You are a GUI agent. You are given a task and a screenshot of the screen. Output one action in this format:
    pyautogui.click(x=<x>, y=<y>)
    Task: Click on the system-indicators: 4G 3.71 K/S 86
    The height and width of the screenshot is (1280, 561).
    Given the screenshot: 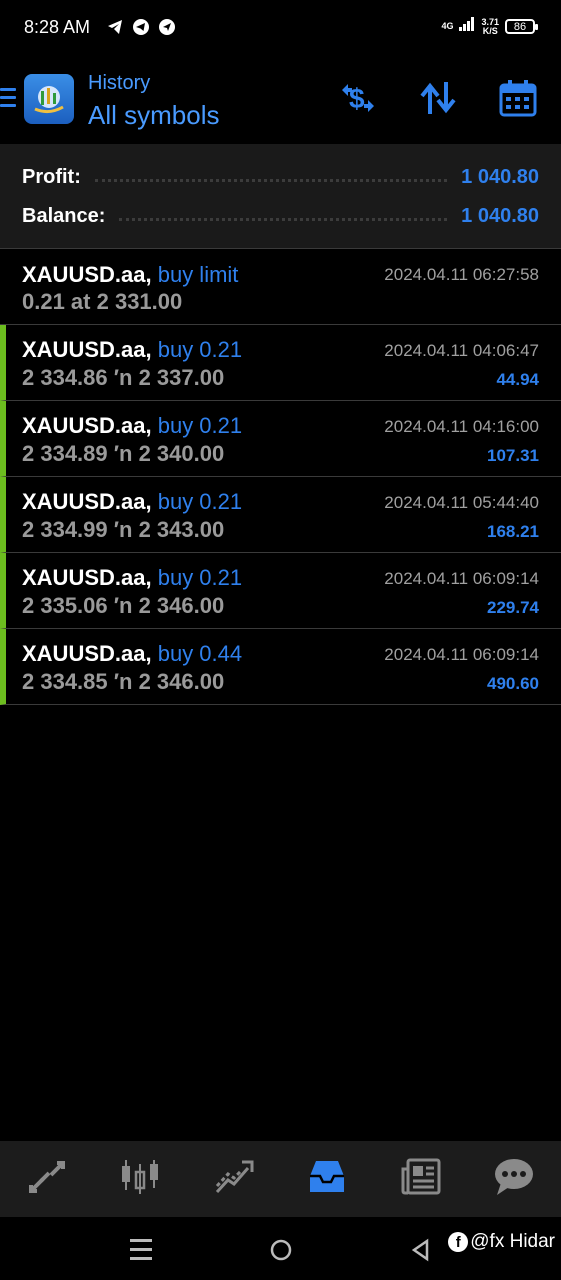 What is the action you would take?
    pyautogui.click(x=489, y=26)
    